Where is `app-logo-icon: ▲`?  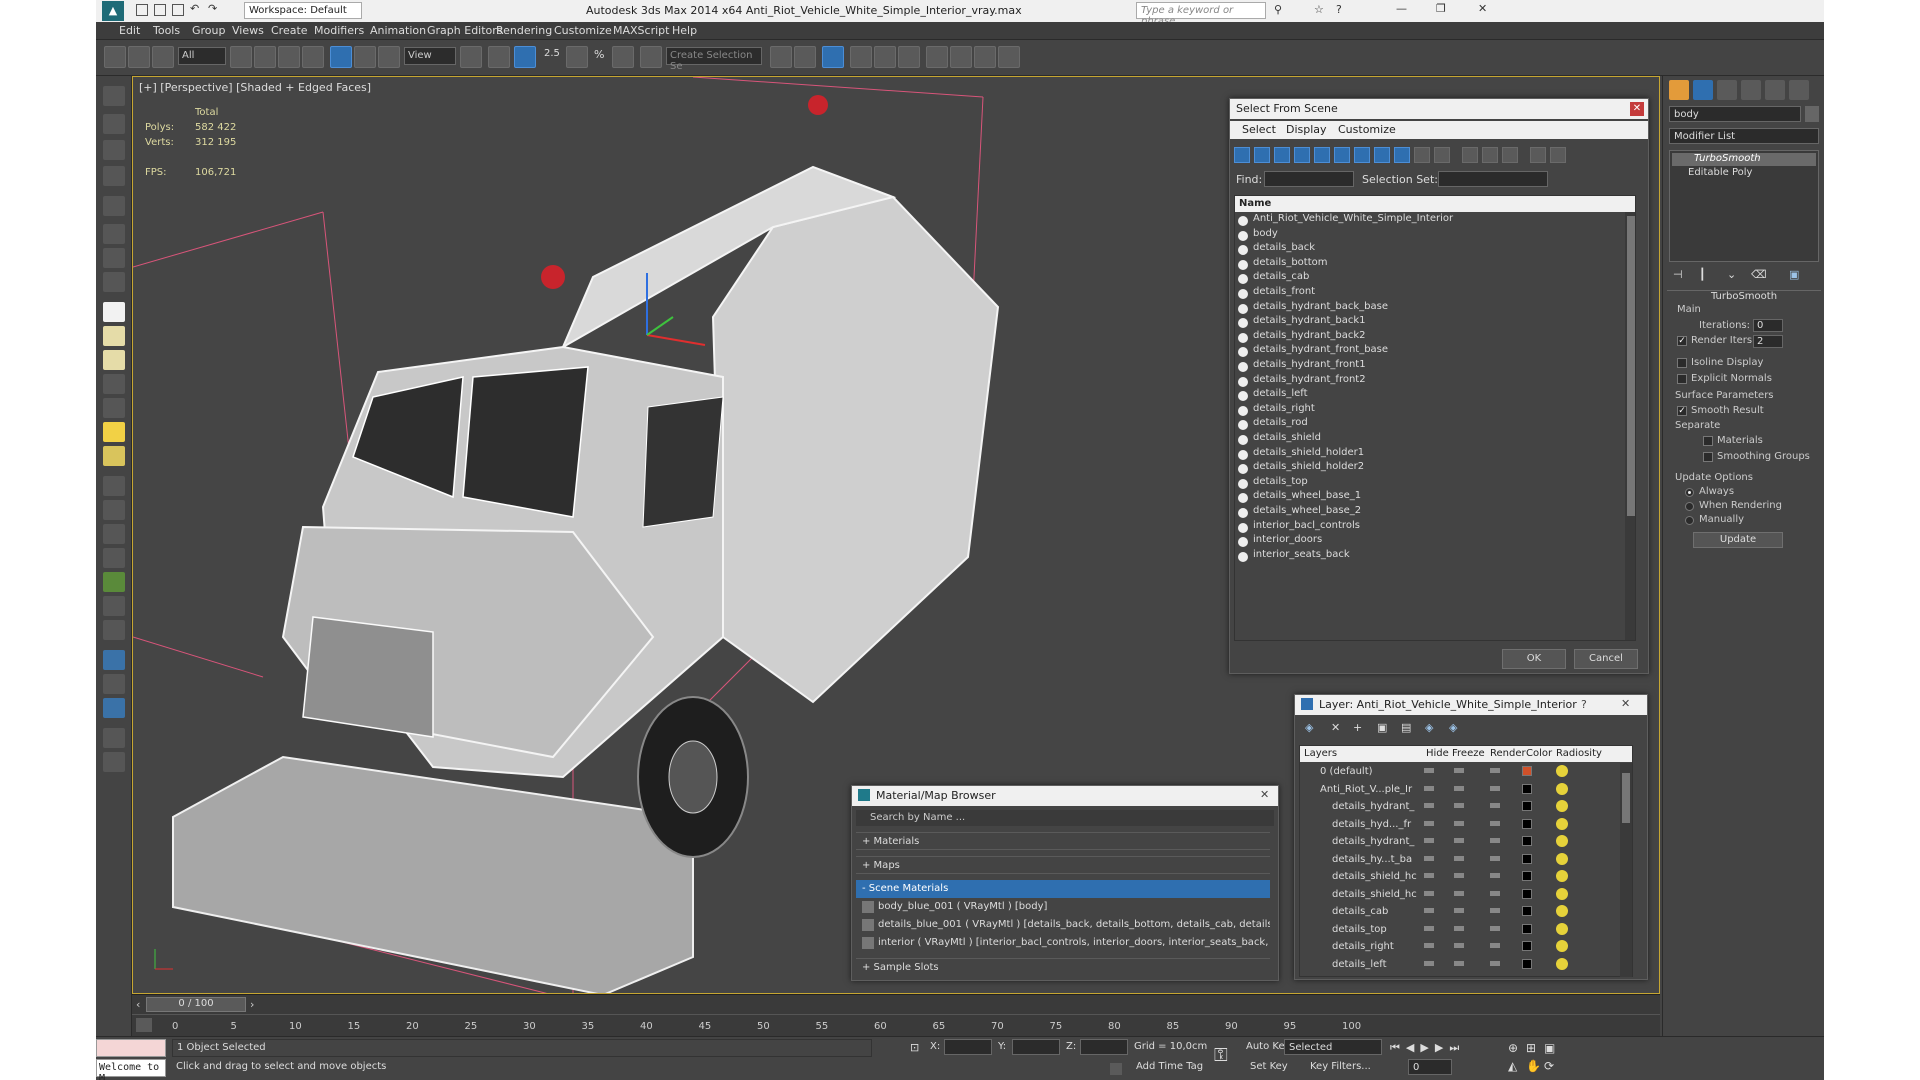
app-logo-icon: ▲ is located at coordinates (113, 11).